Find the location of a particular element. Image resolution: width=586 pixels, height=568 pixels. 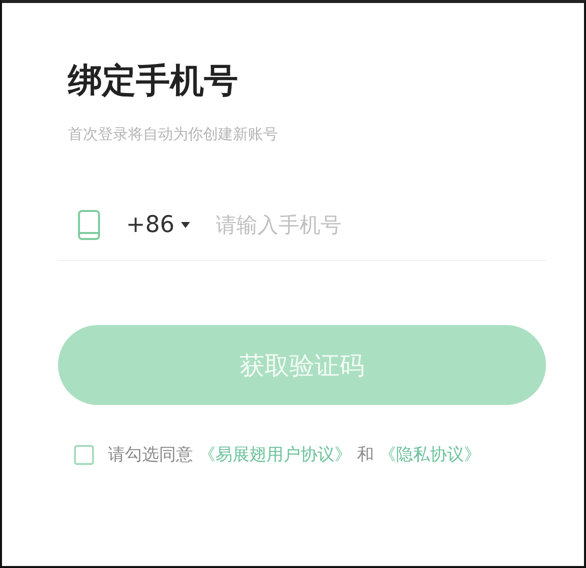

page-title: 绑定手机号 is located at coordinates (153, 81).